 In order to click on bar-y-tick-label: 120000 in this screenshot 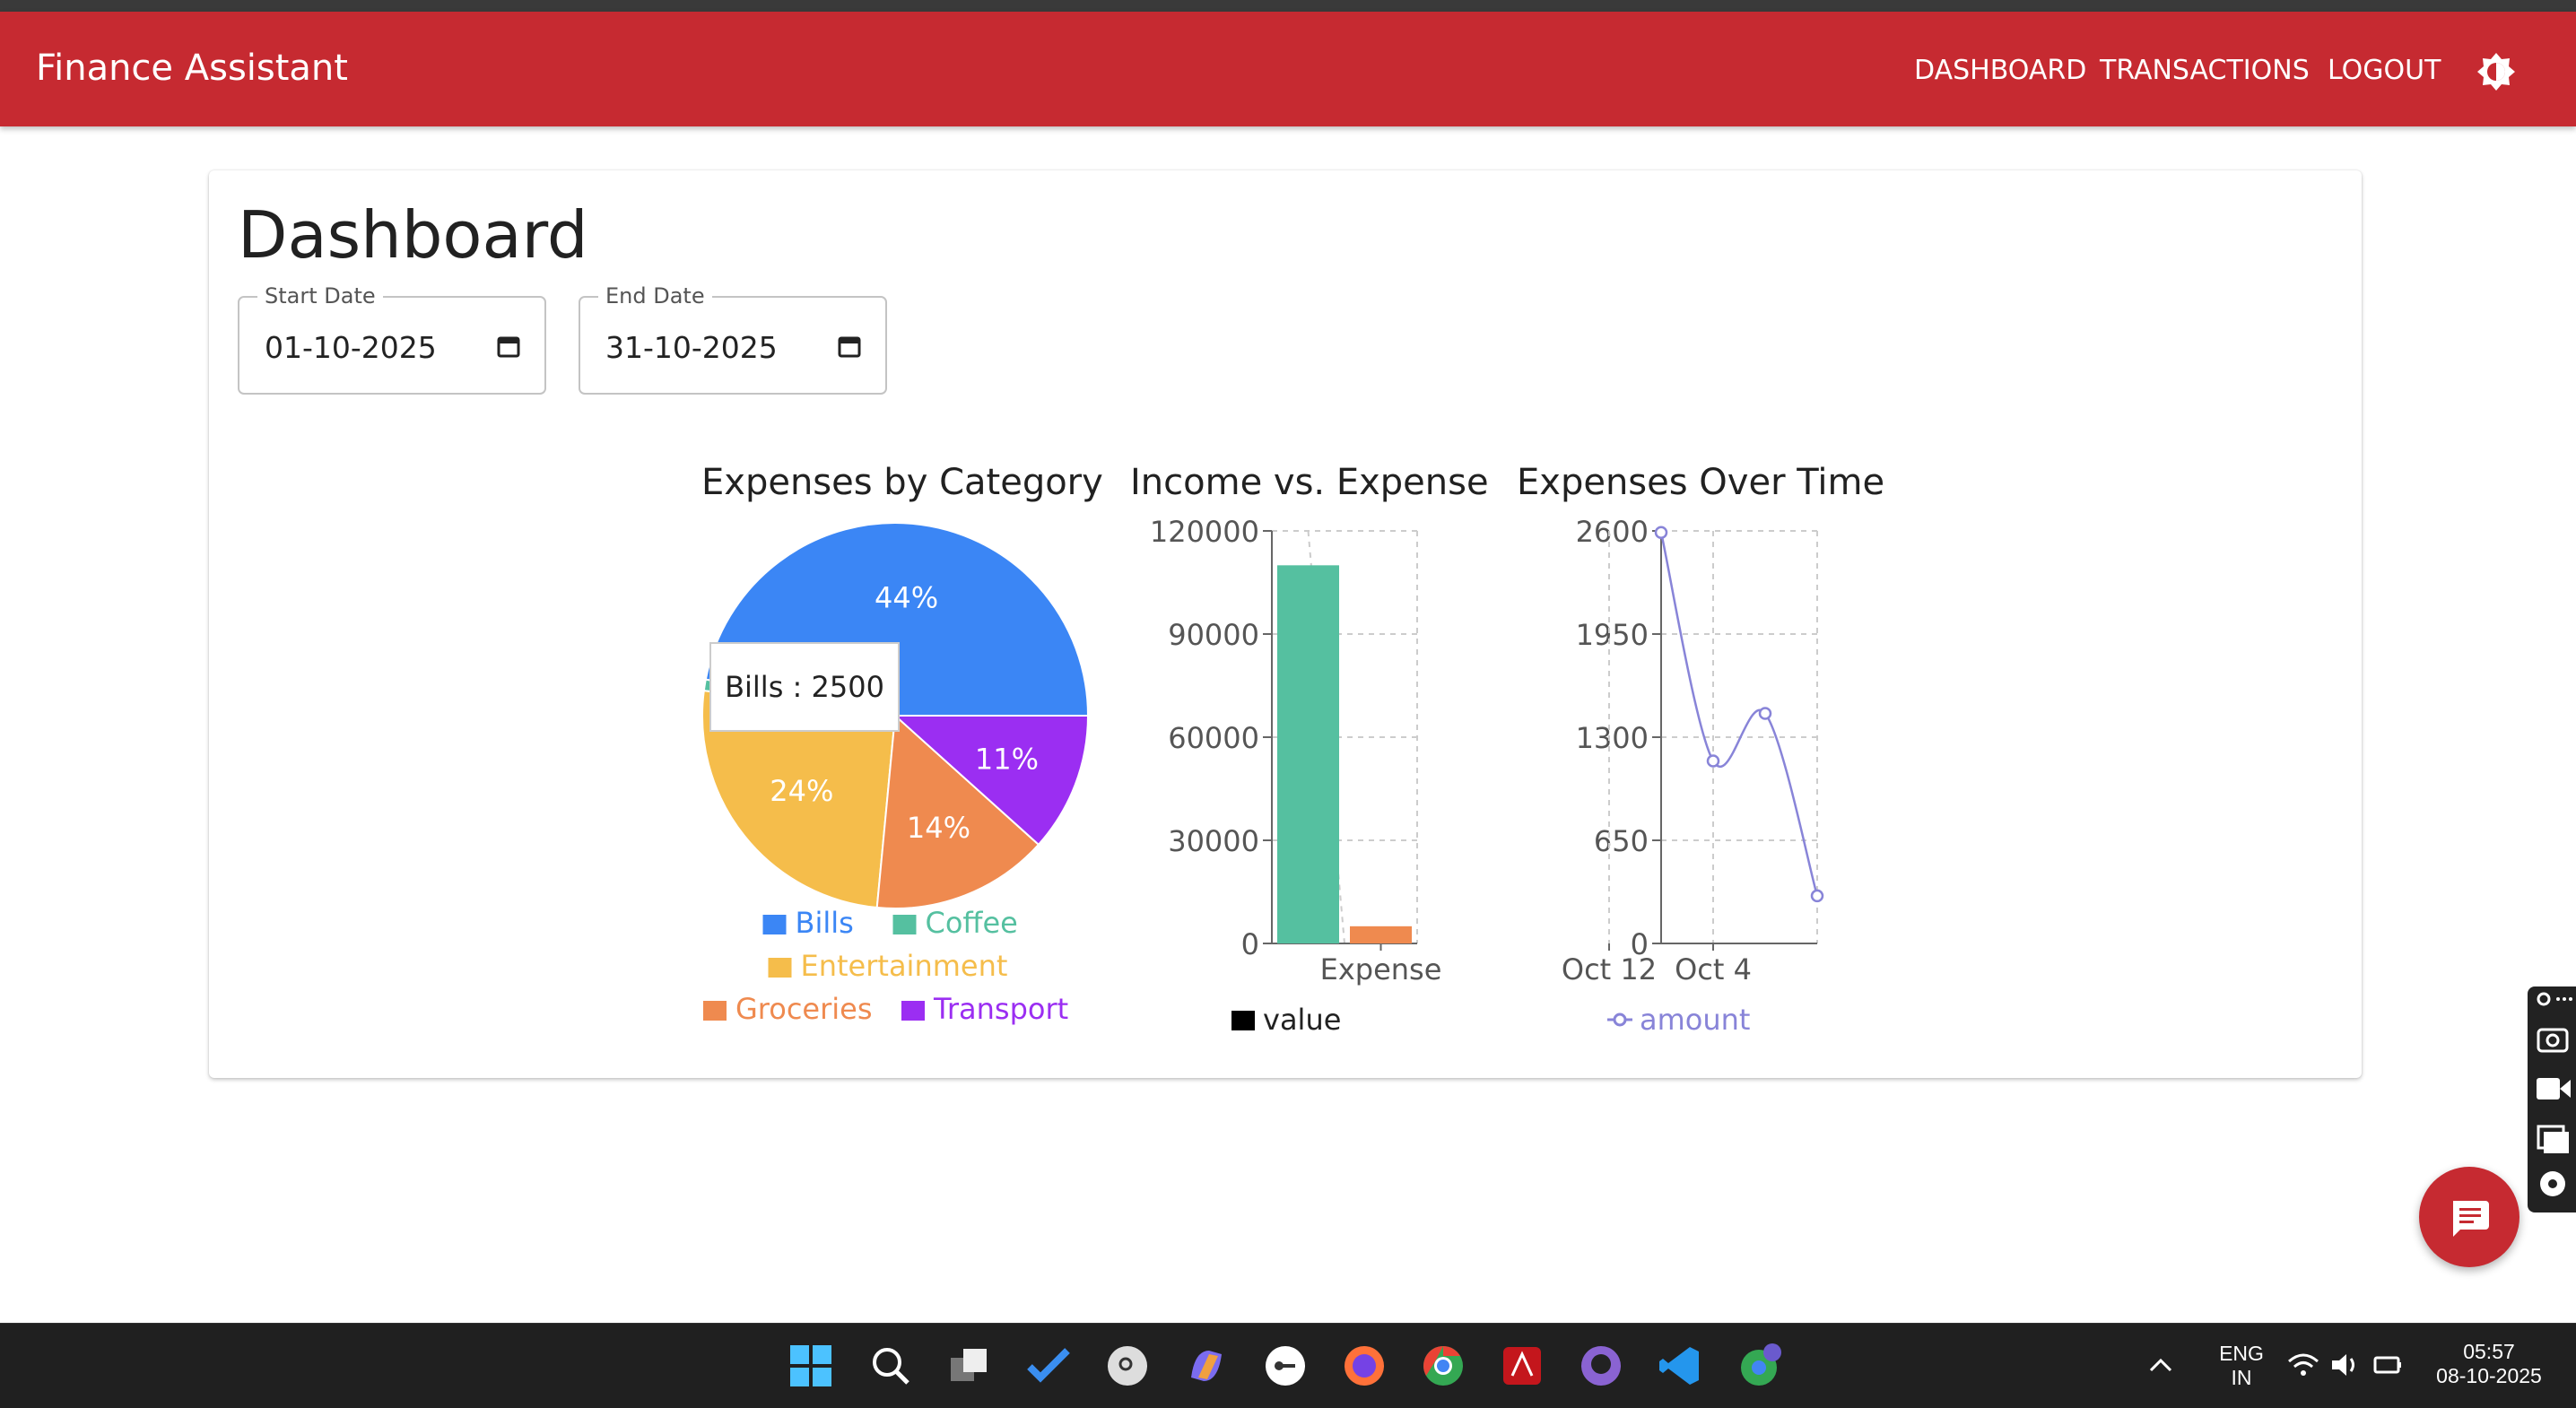, I will do `click(1204, 532)`.